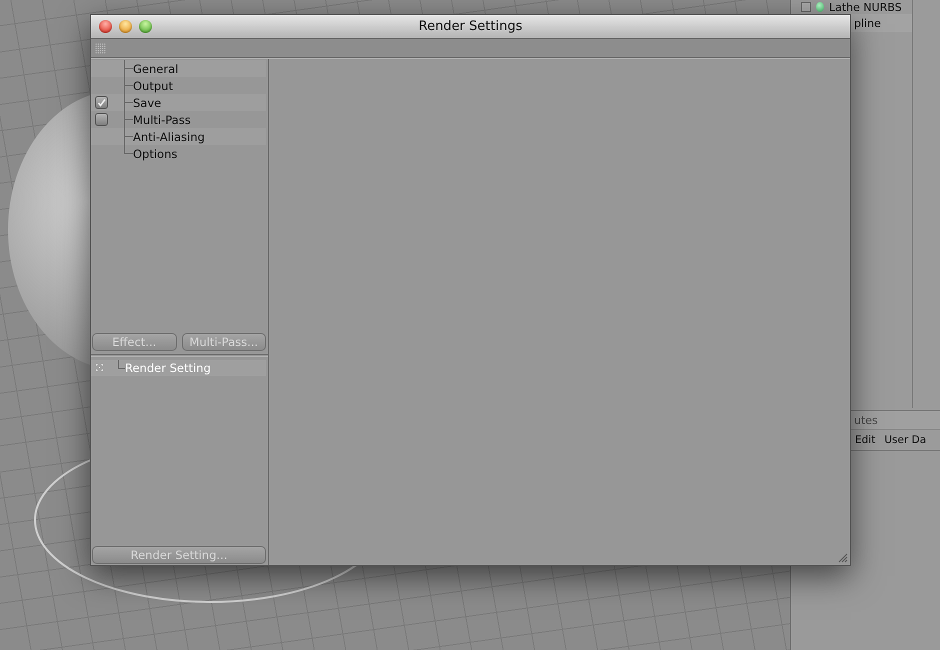  What do you see at coordinates (820, 7) in the screenshot?
I see `object-icon` at bounding box center [820, 7].